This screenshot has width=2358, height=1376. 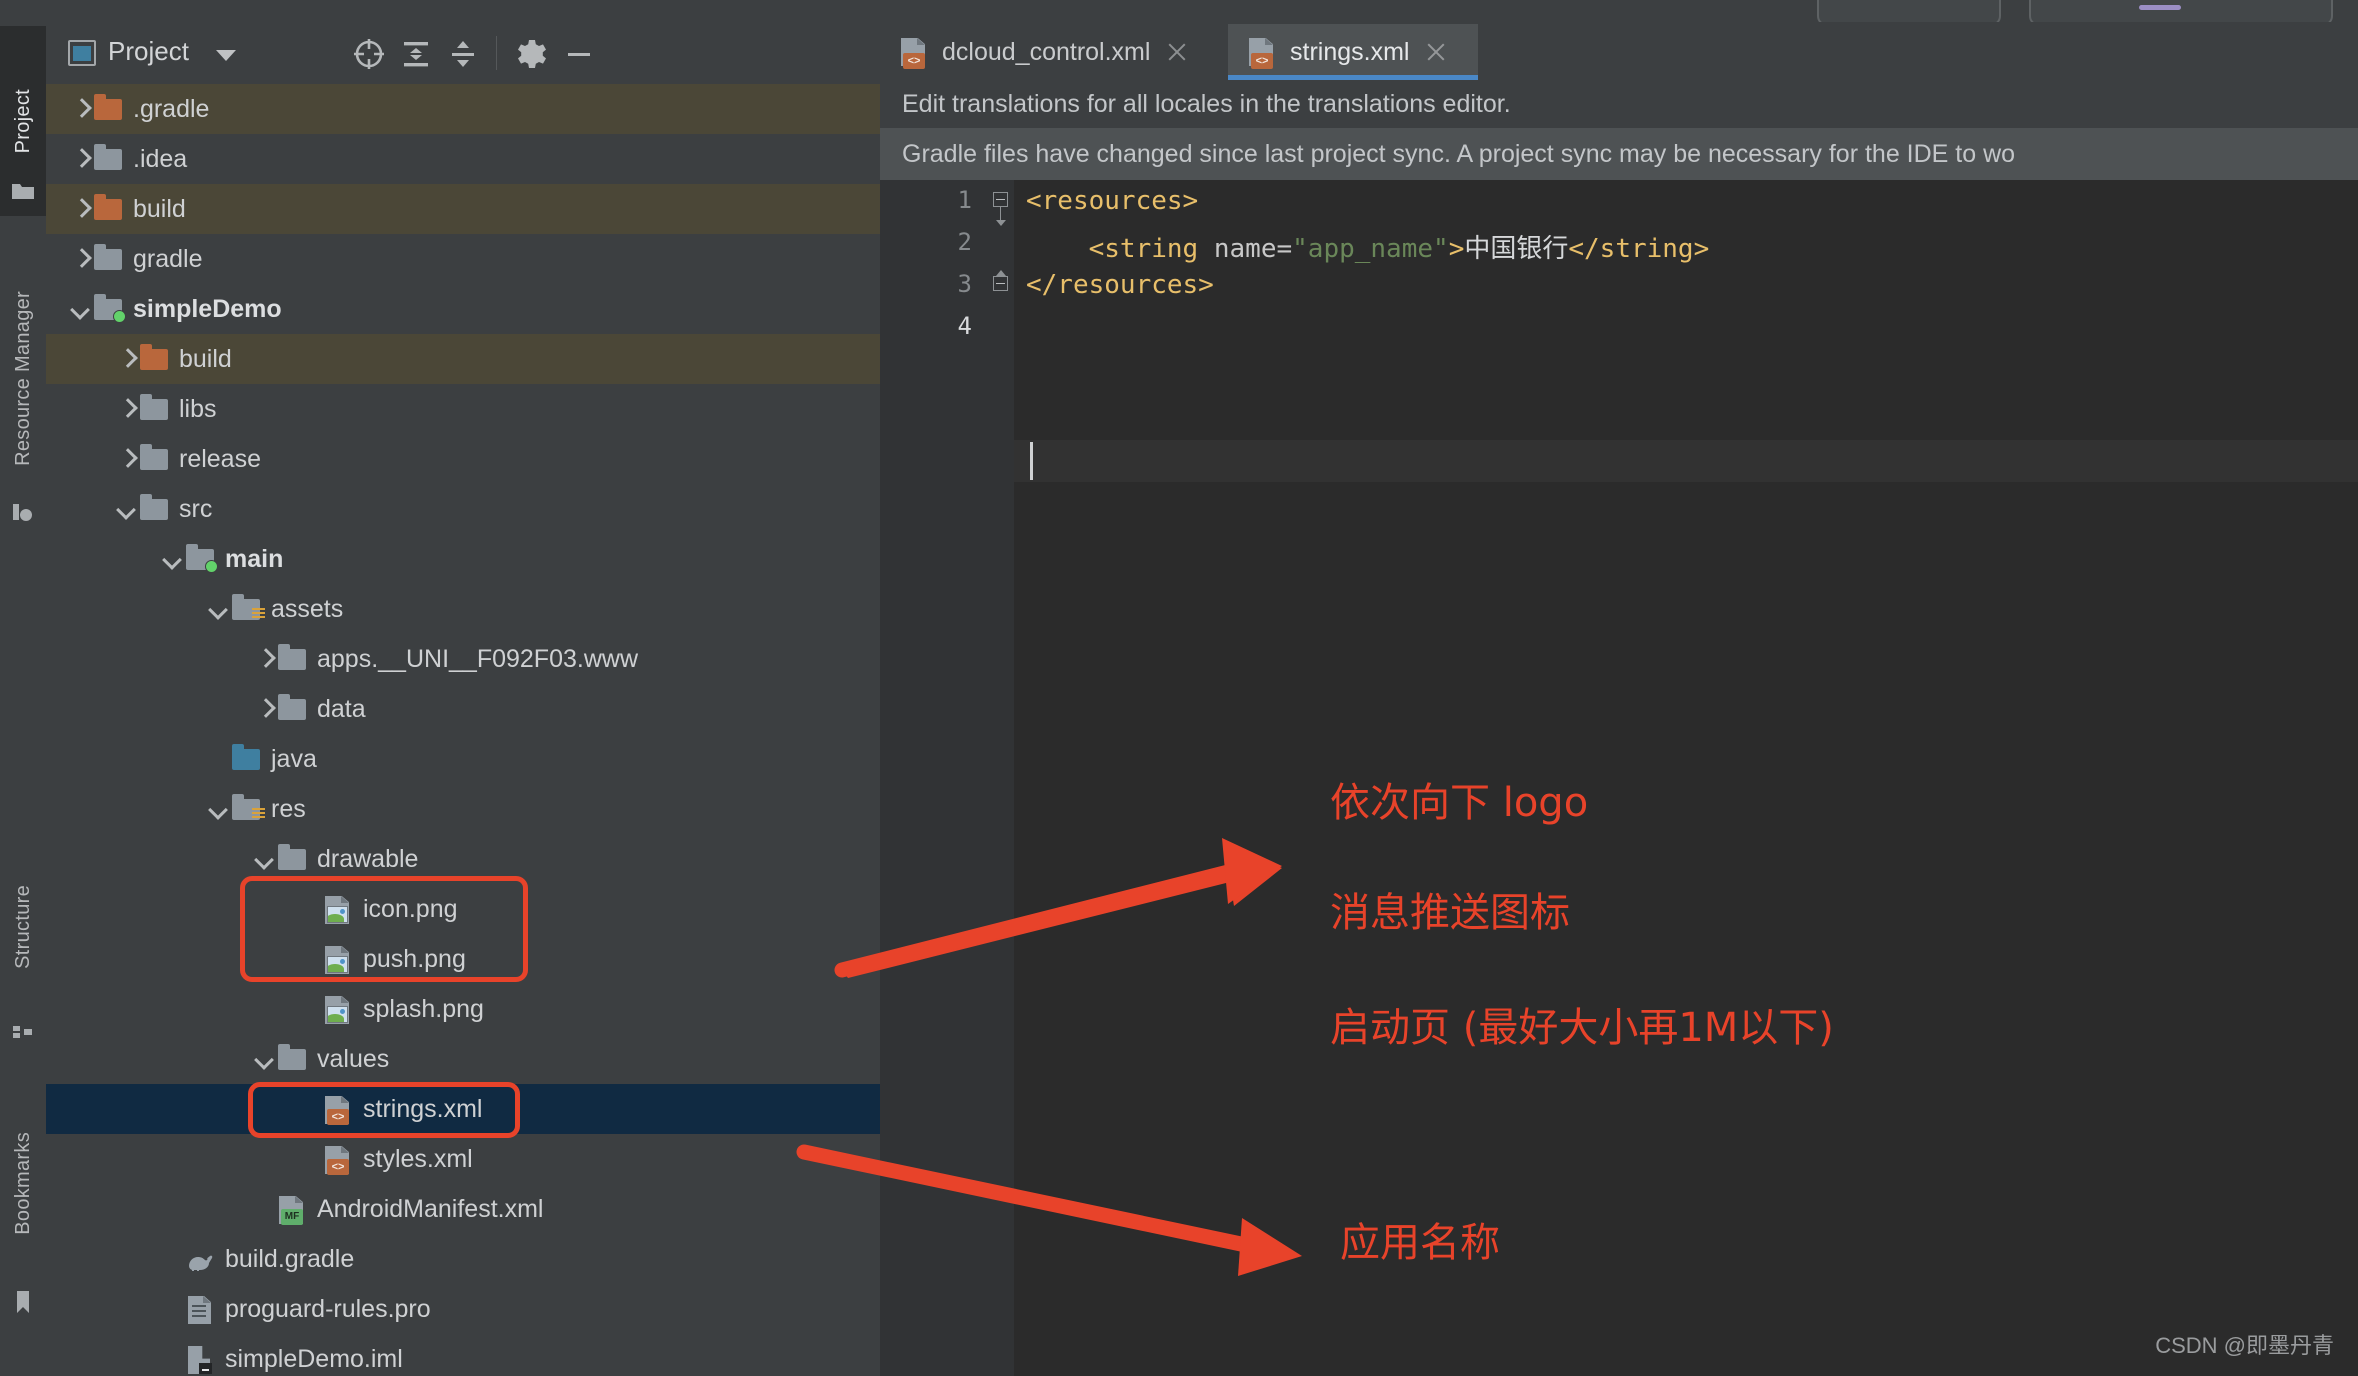 I want to click on tree-row: proguard-rules.pro, so click(x=463, y=1309).